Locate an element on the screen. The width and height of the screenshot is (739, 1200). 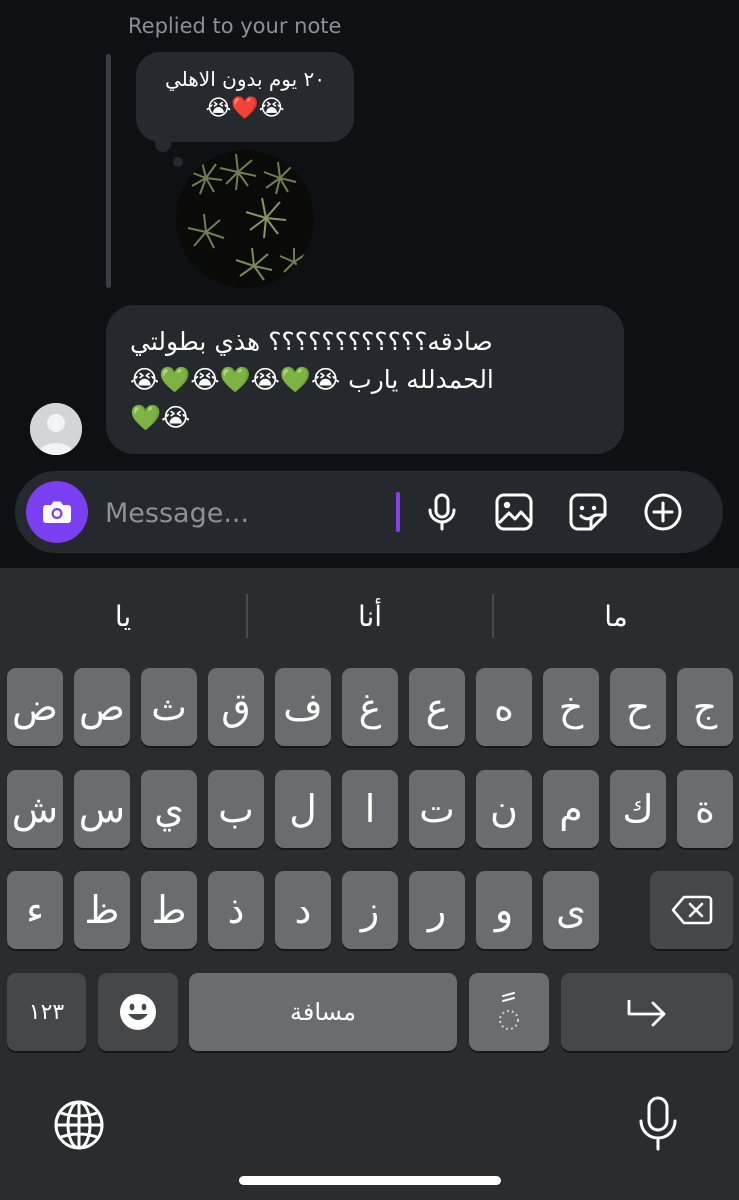
suggestion-item: أنا is located at coordinates (370, 617).